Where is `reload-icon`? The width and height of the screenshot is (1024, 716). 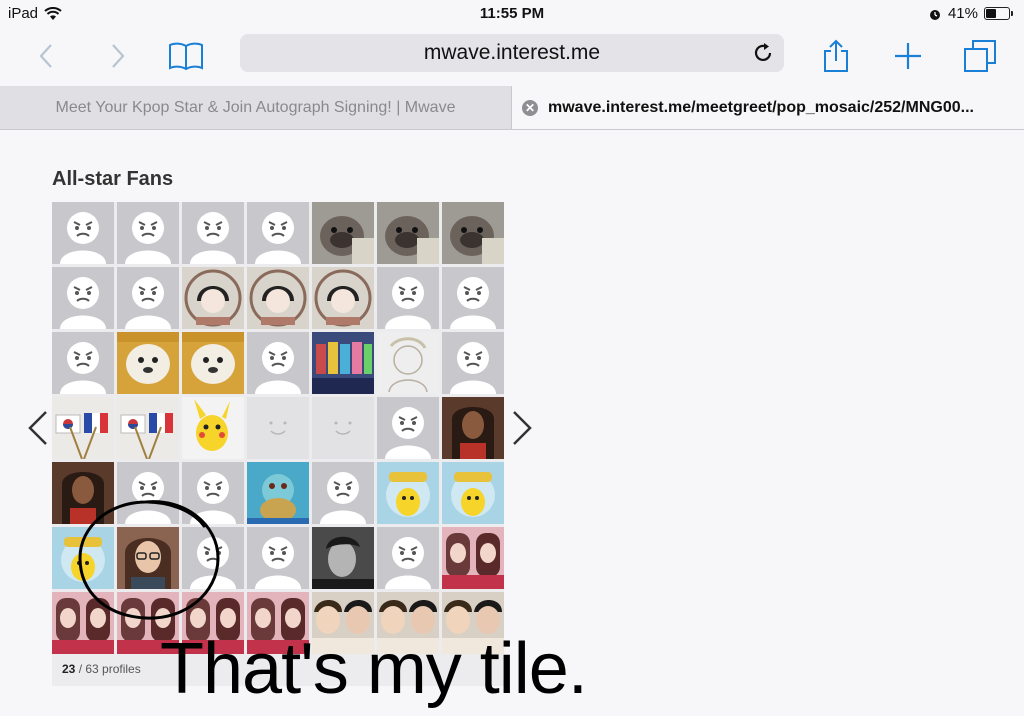 reload-icon is located at coordinates (763, 53).